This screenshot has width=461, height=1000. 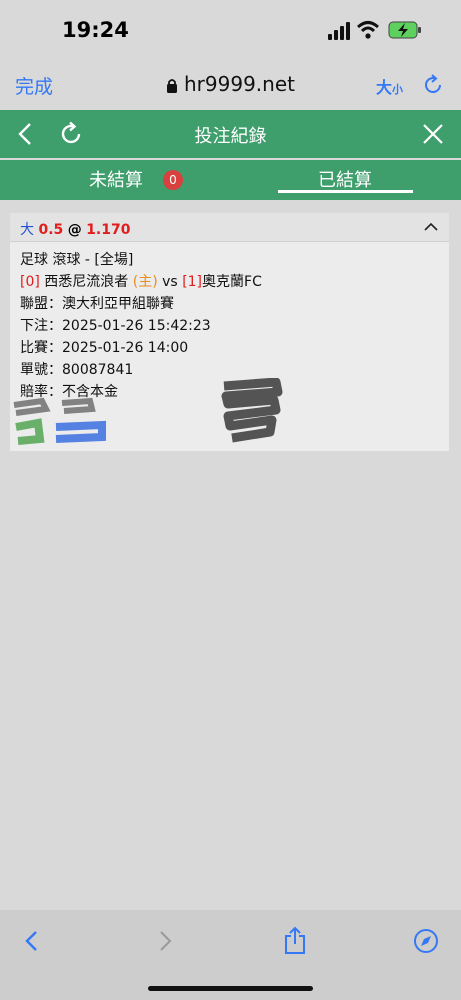 I want to click on match-teams: [0] 西悉尼流浪者 (主) vs [1]奧克蘭FC, so click(x=141, y=281).